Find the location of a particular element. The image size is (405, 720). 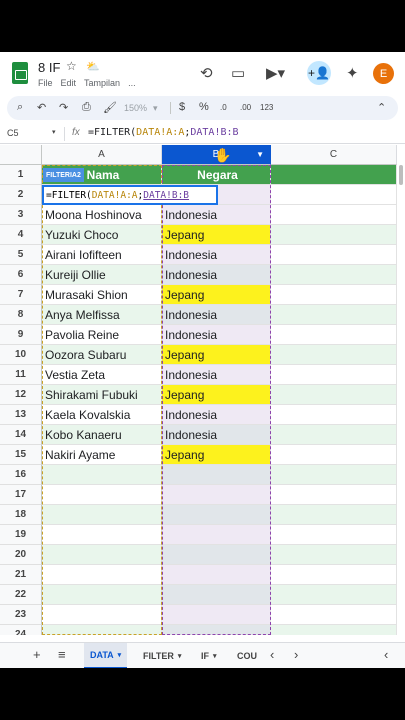

cell-name: Kaela Kovalskia is located at coordinates (102, 415).